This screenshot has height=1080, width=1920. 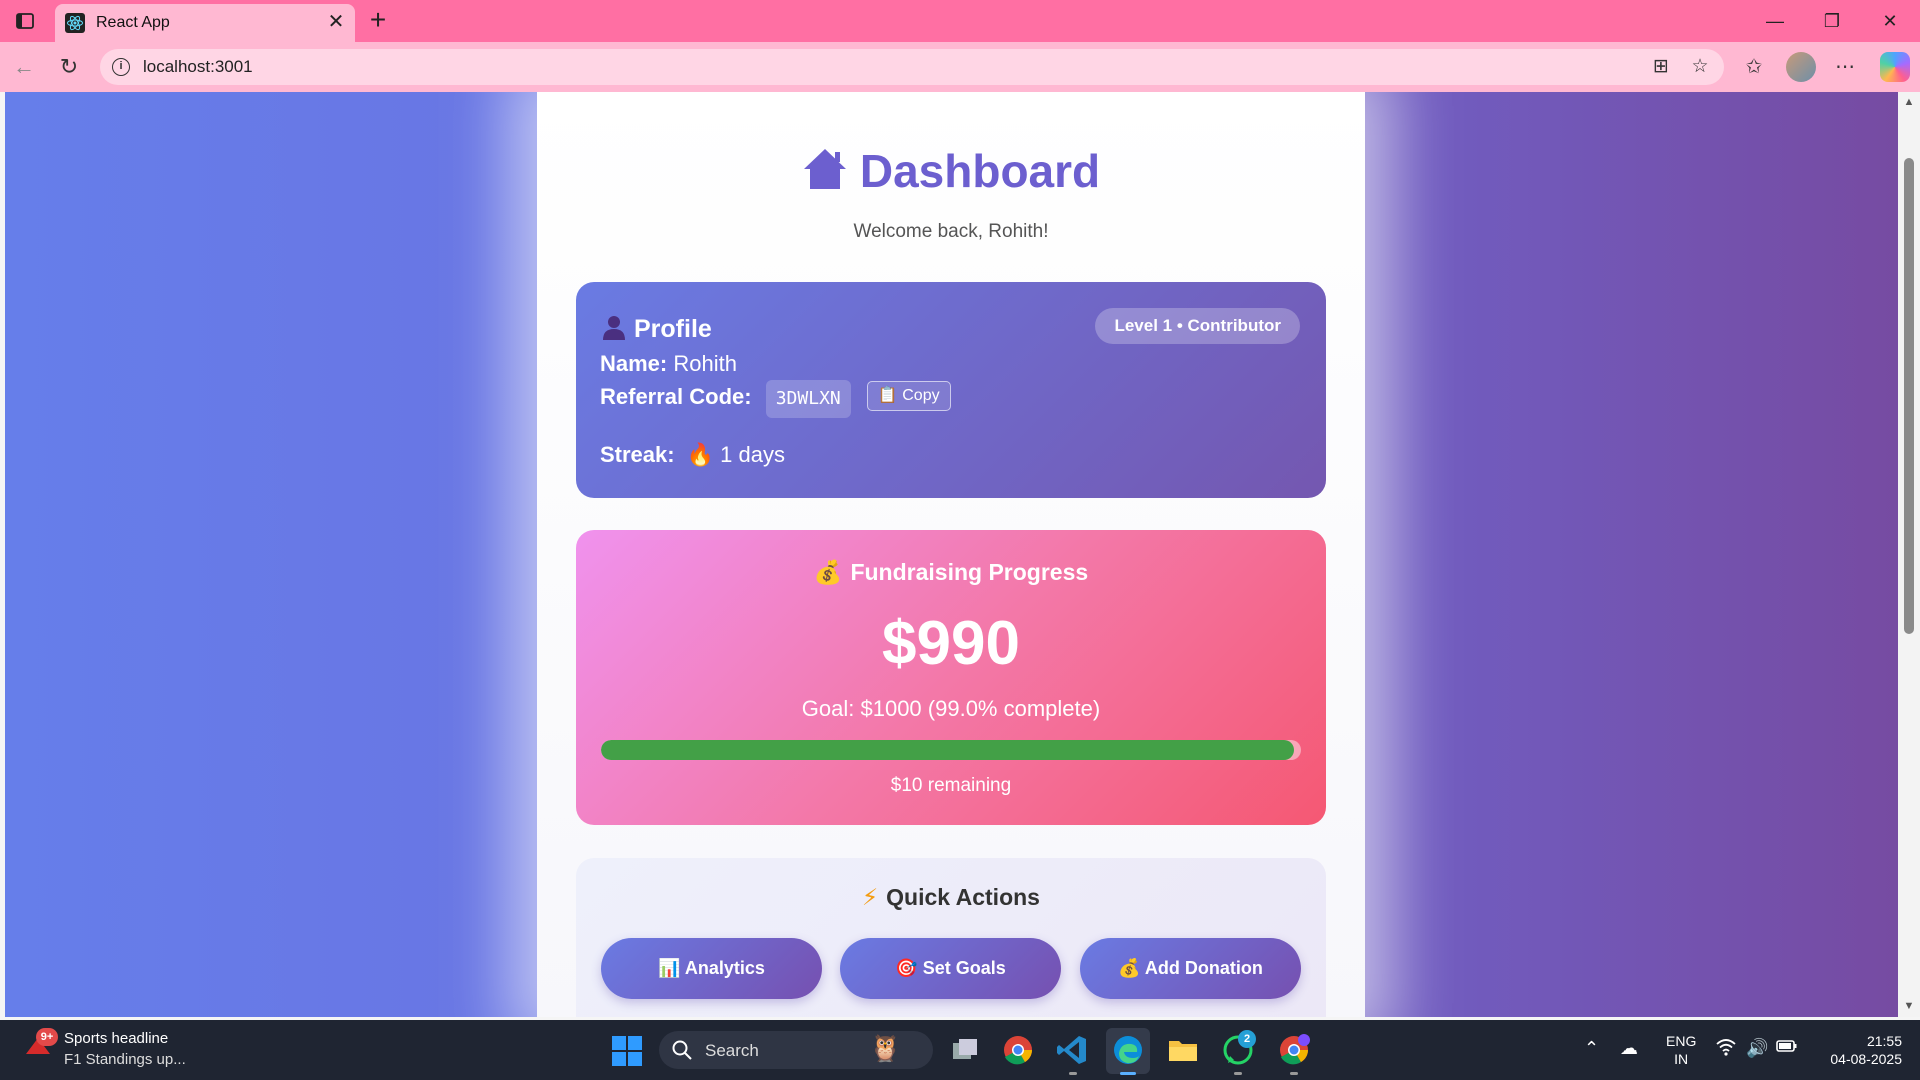 What do you see at coordinates (1890, 21) in the screenshot?
I see `window-close-icon: ✕` at bounding box center [1890, 21].